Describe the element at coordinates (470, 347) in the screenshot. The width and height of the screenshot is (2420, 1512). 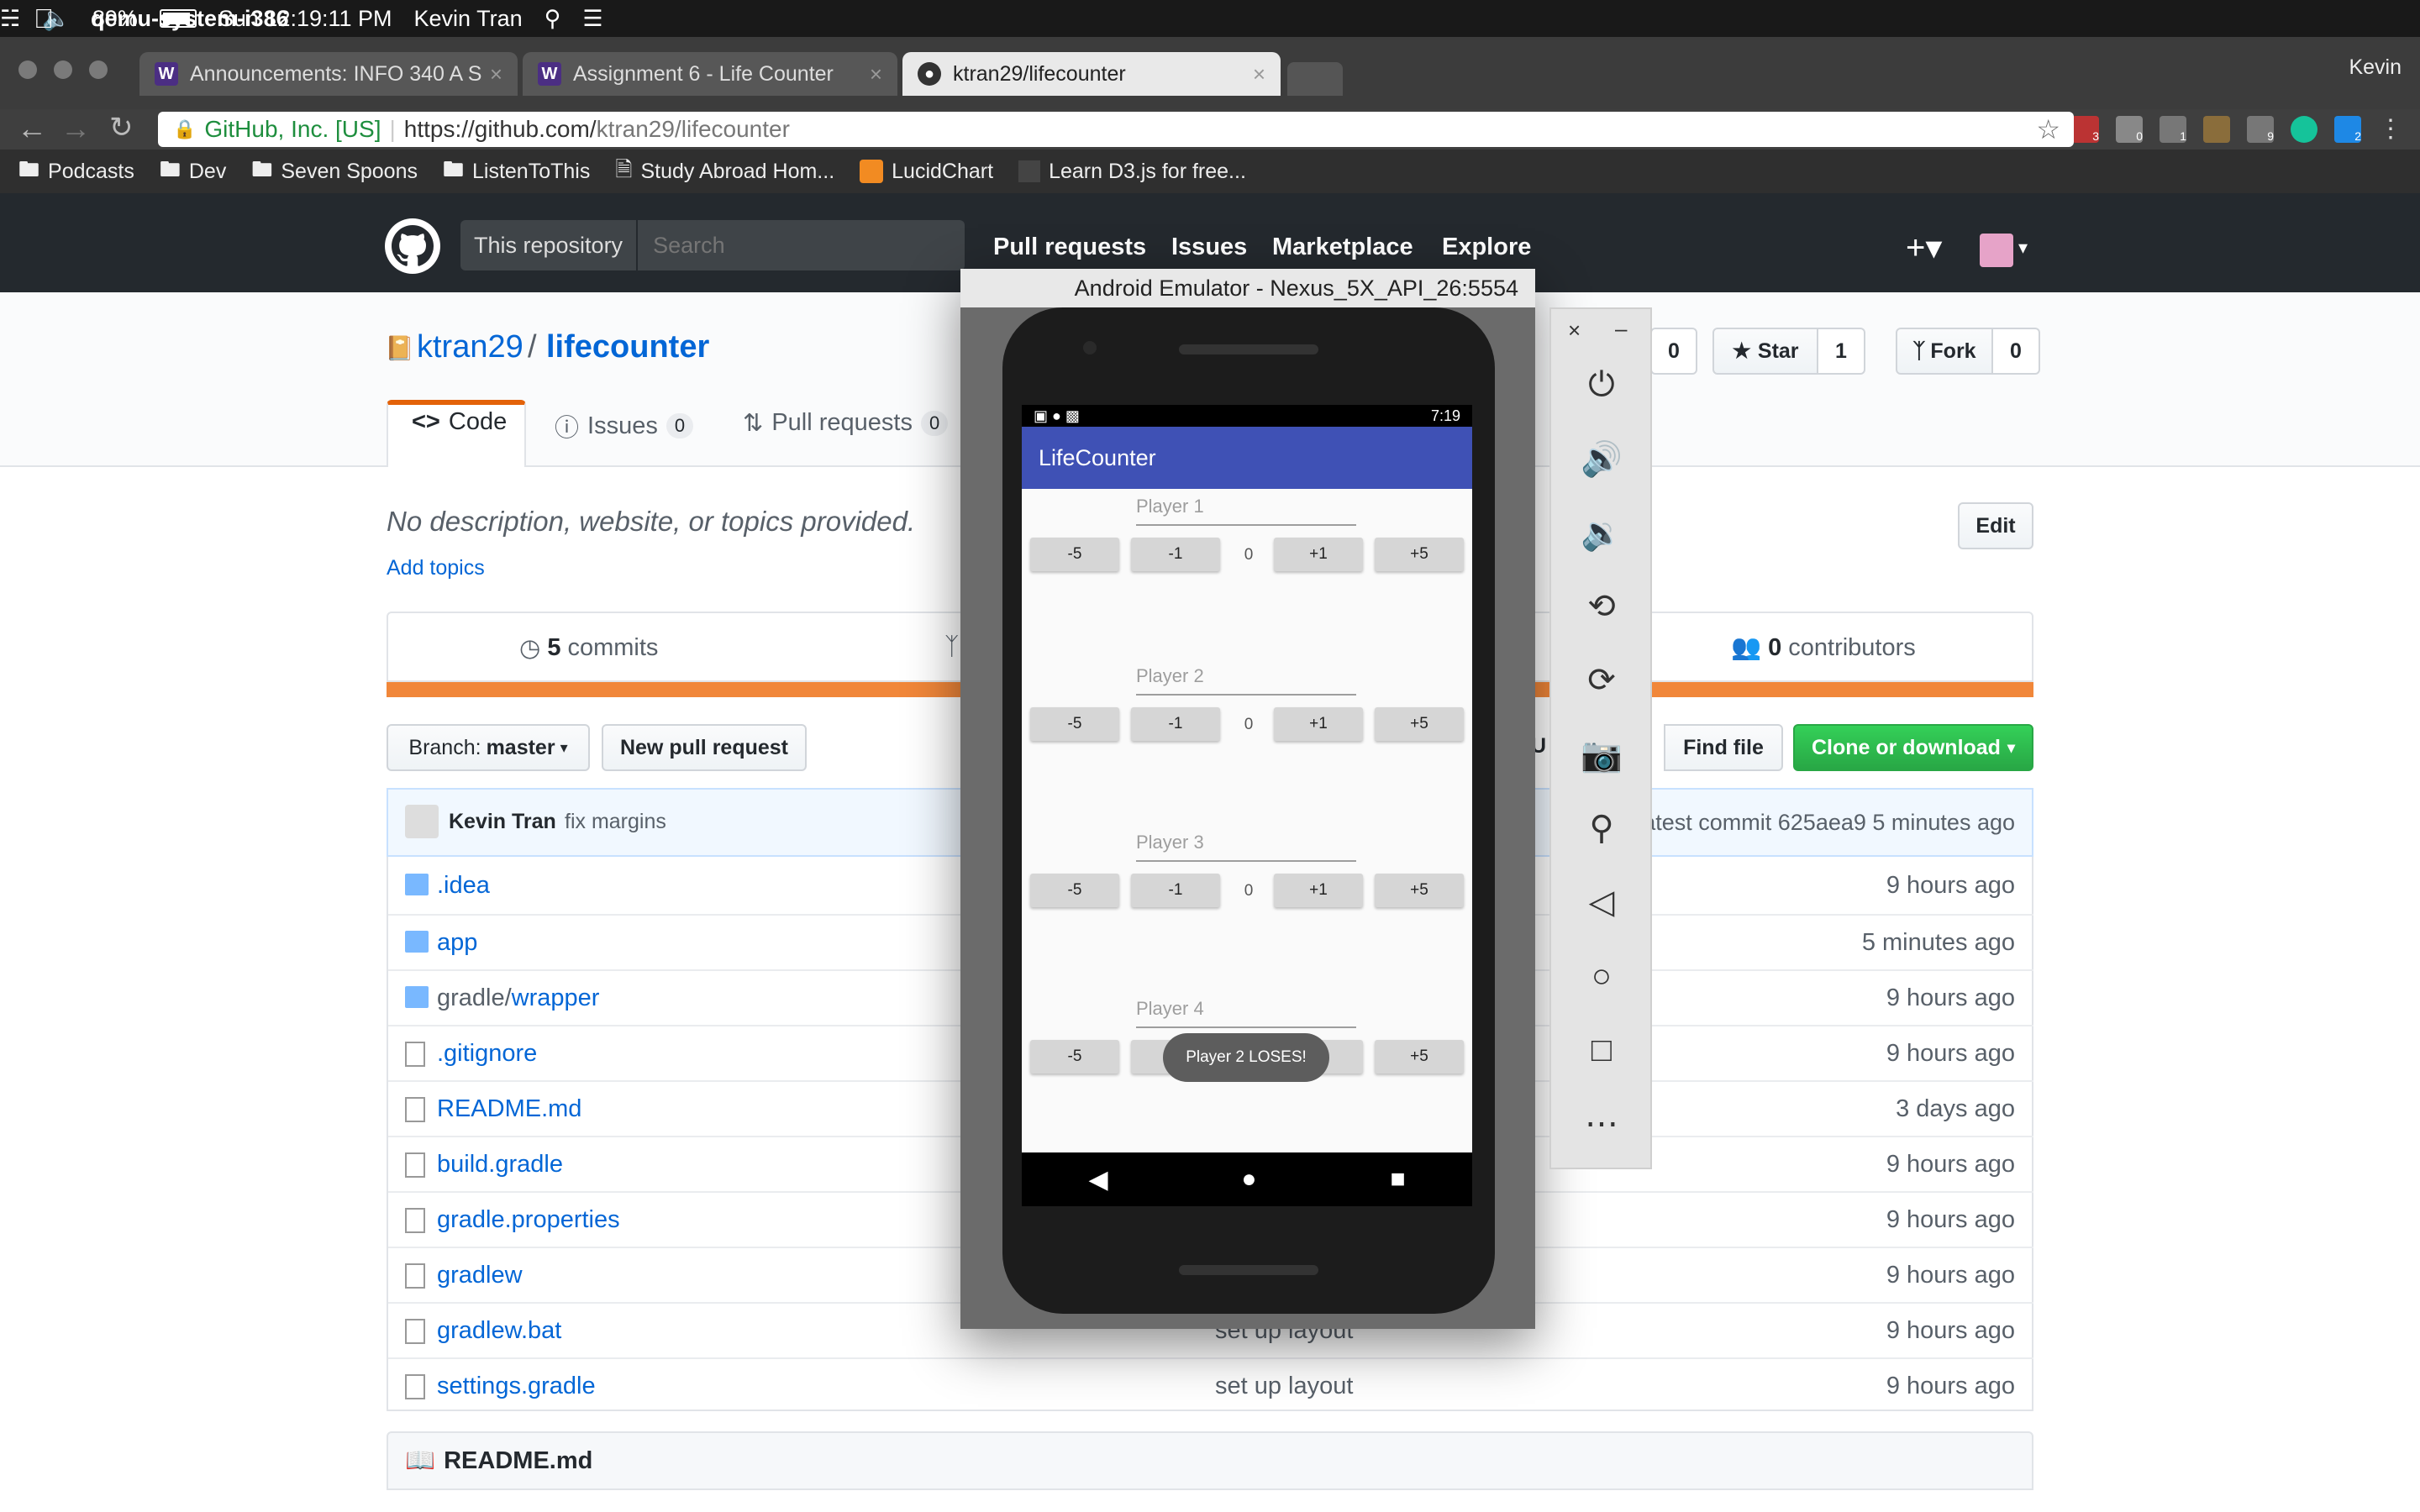
I see `repo-owner-link: ktran29` at that location.